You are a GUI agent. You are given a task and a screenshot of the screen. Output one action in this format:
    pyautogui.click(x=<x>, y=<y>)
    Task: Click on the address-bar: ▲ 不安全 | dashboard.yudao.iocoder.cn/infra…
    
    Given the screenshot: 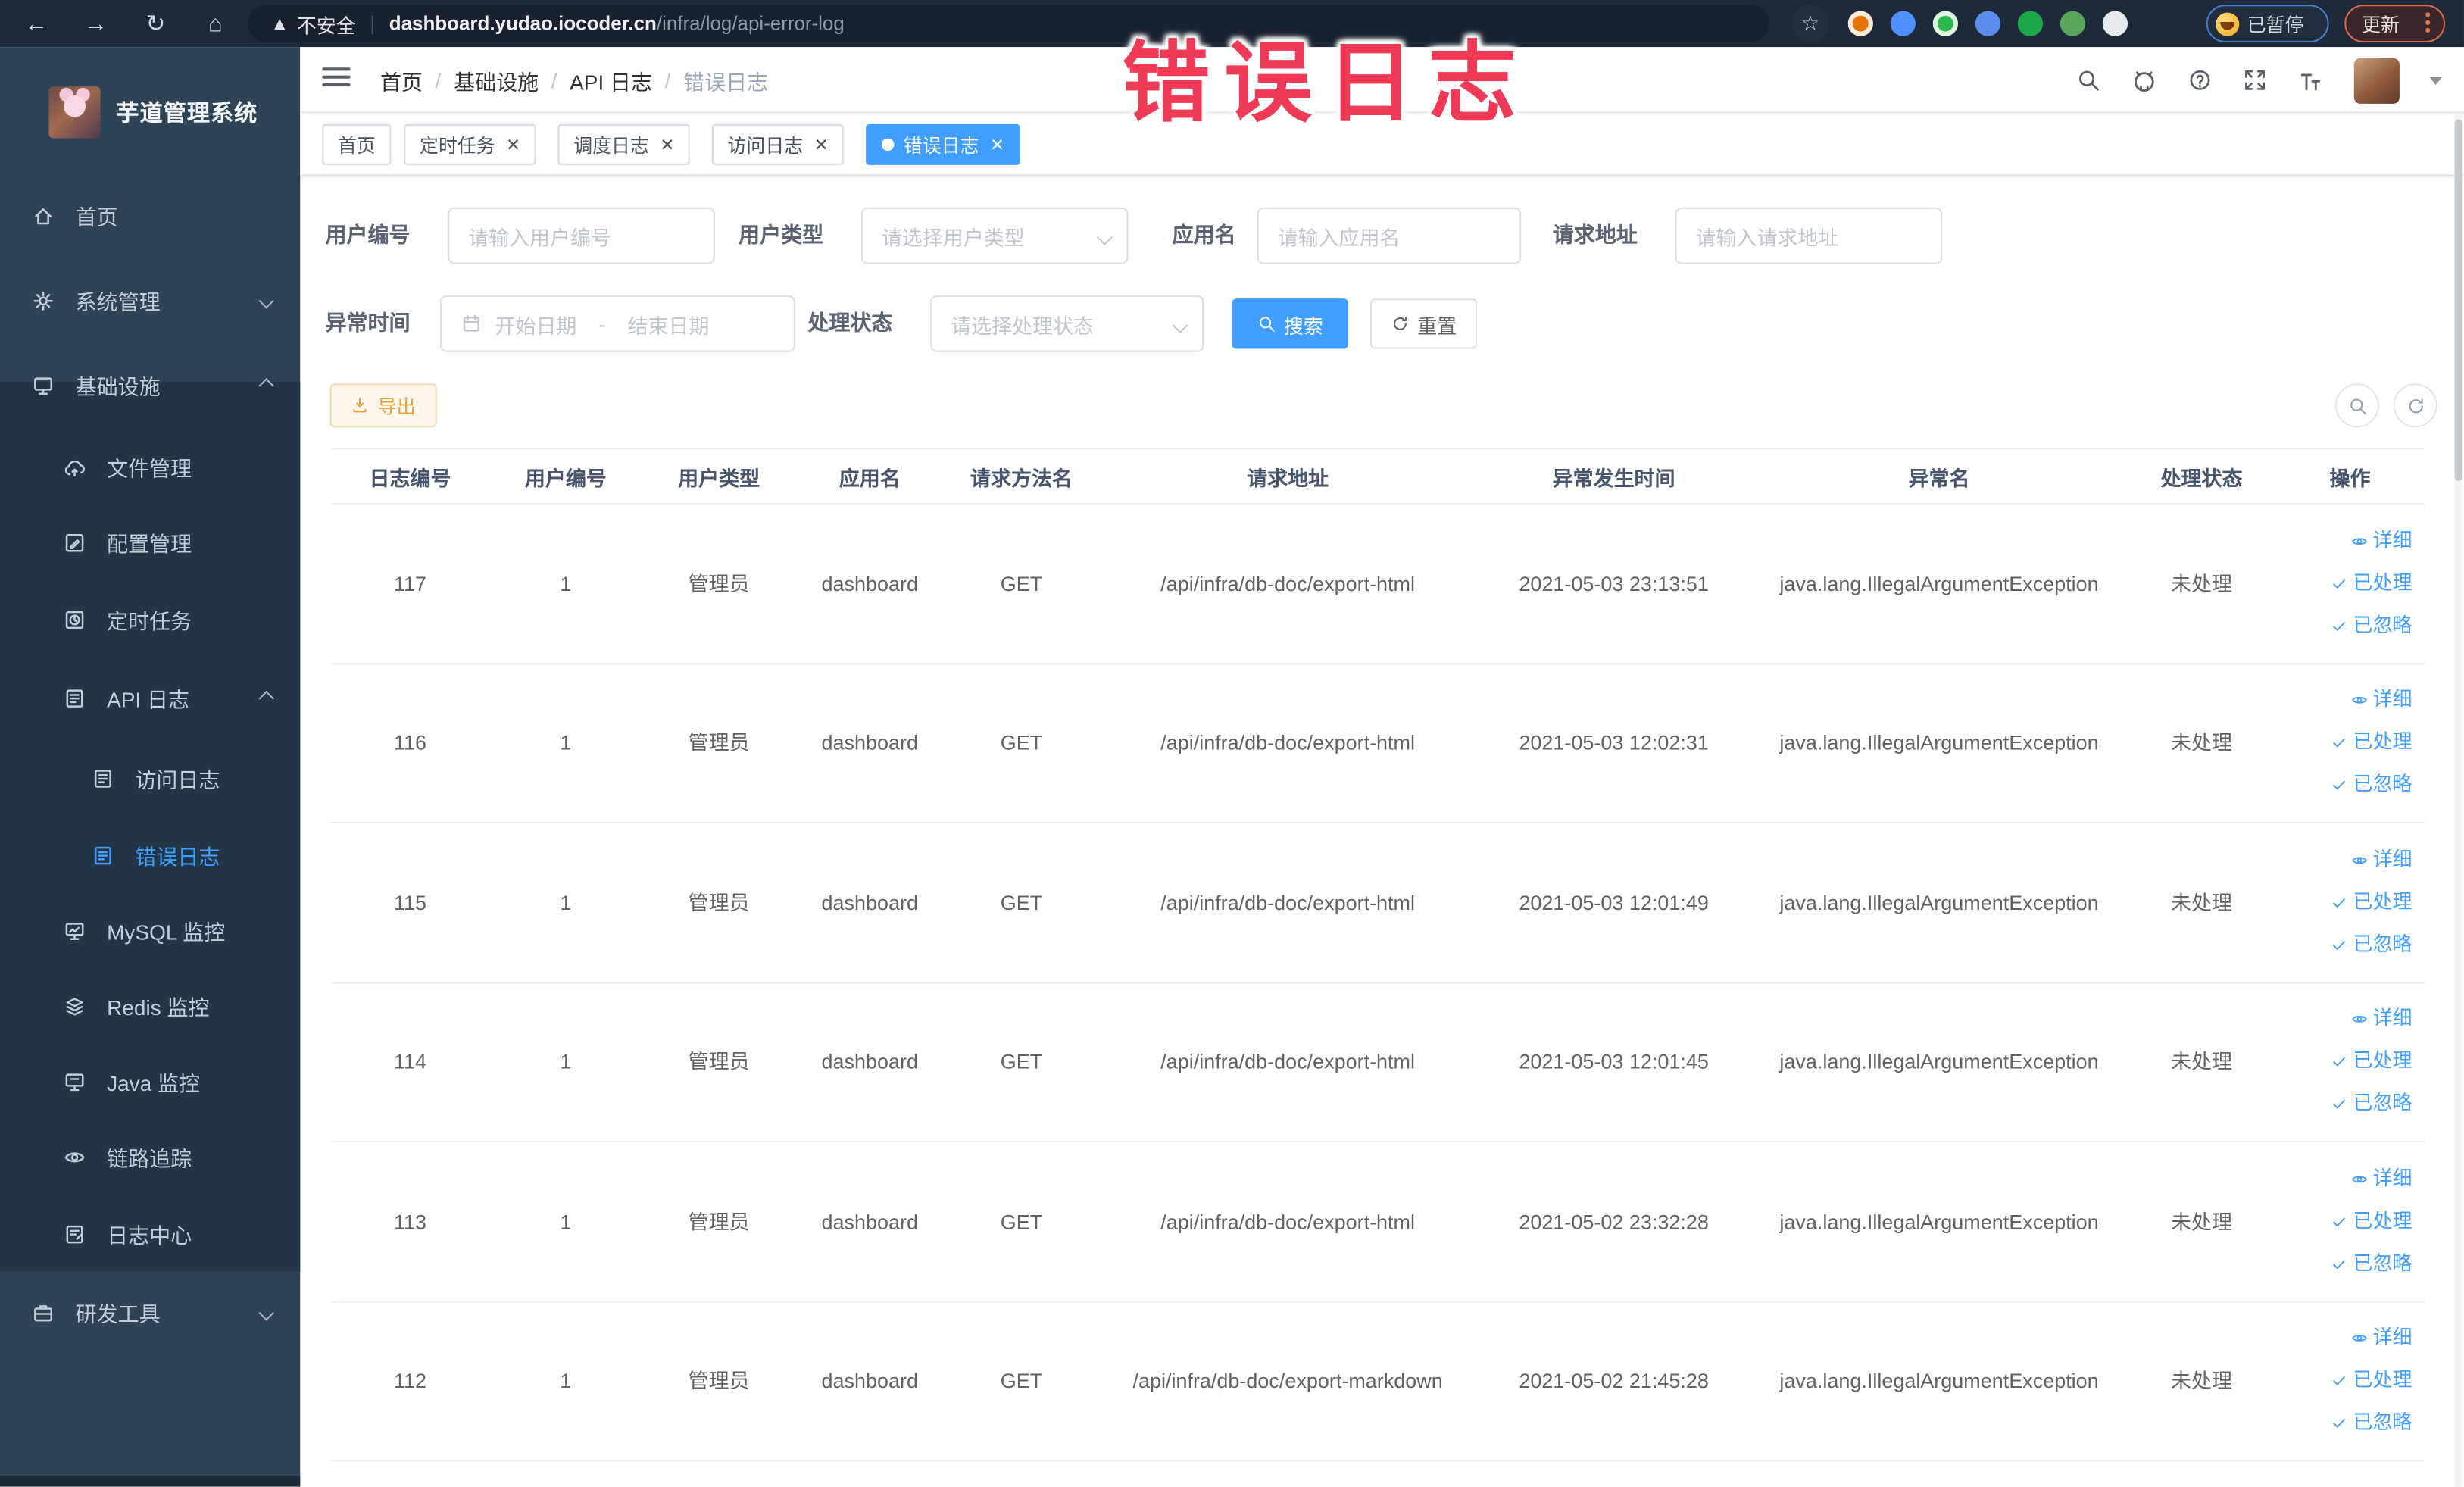 What is the action you would take?
    pyautogui.click(x=1008, y=24)
    